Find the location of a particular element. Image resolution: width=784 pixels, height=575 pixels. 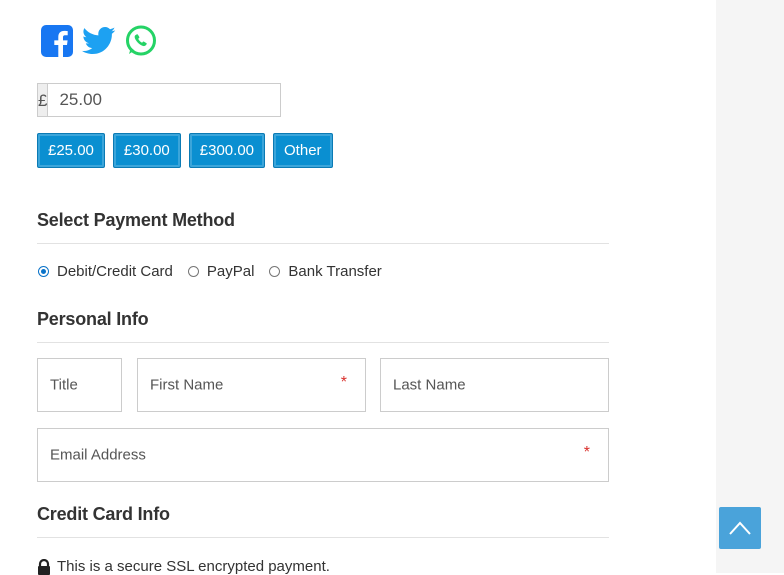

twitter-icon is located at coordinates (99, 41).